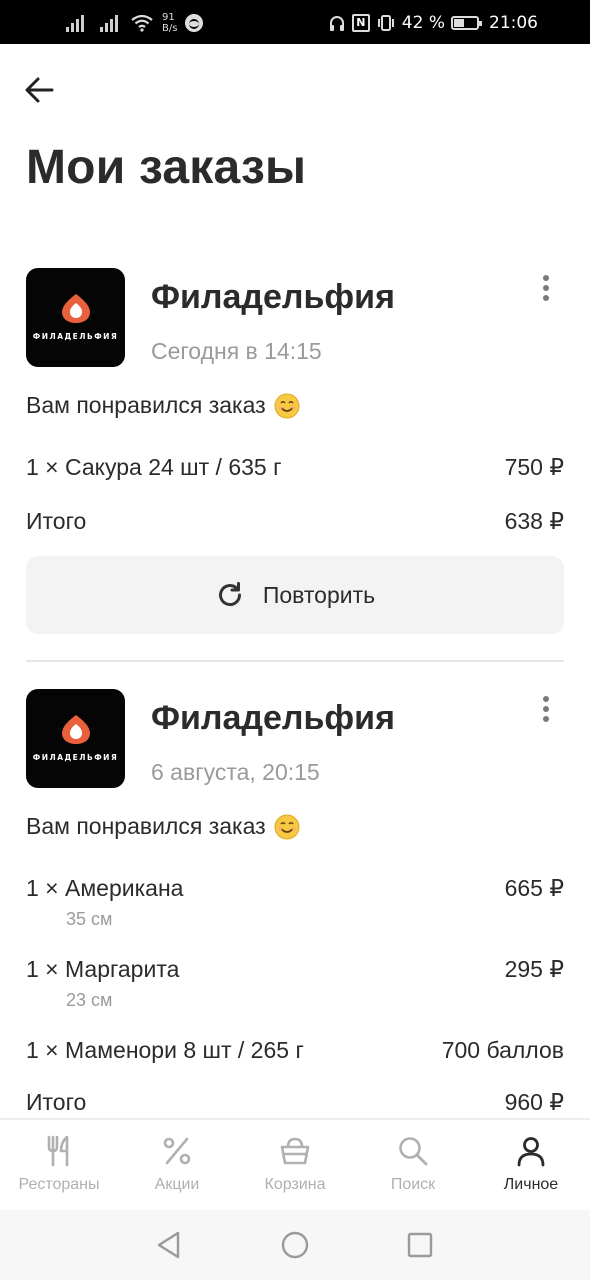 This screenshot has width=590, height=1280. Describe the element at coordinates (103, 969) in the screenshot. I see `item-name: 1 × Маргарита` at that location.